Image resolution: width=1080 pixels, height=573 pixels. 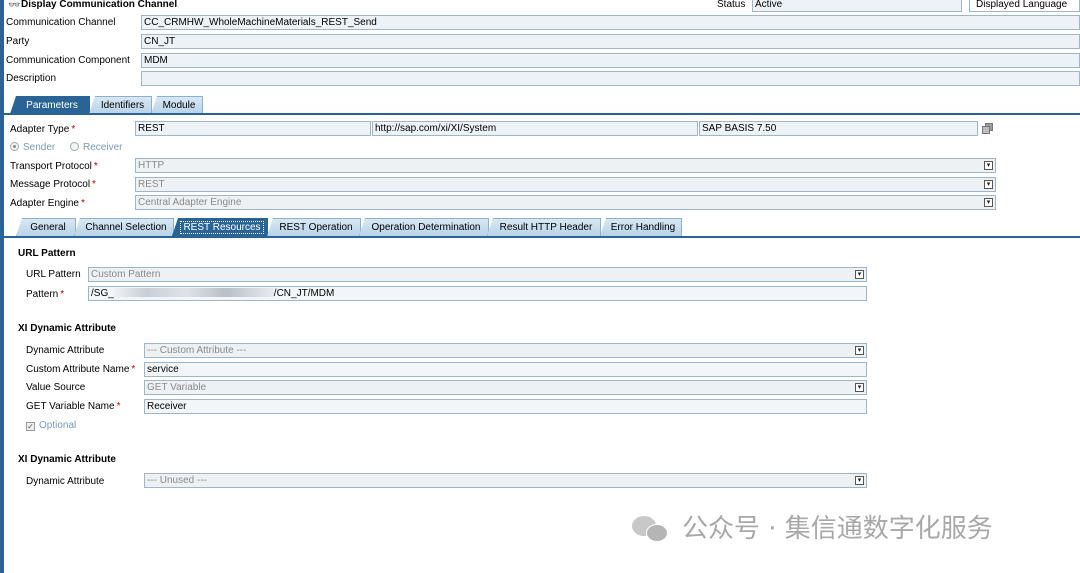 I want to click on top-tab-divider, so click(x=542, y=114).